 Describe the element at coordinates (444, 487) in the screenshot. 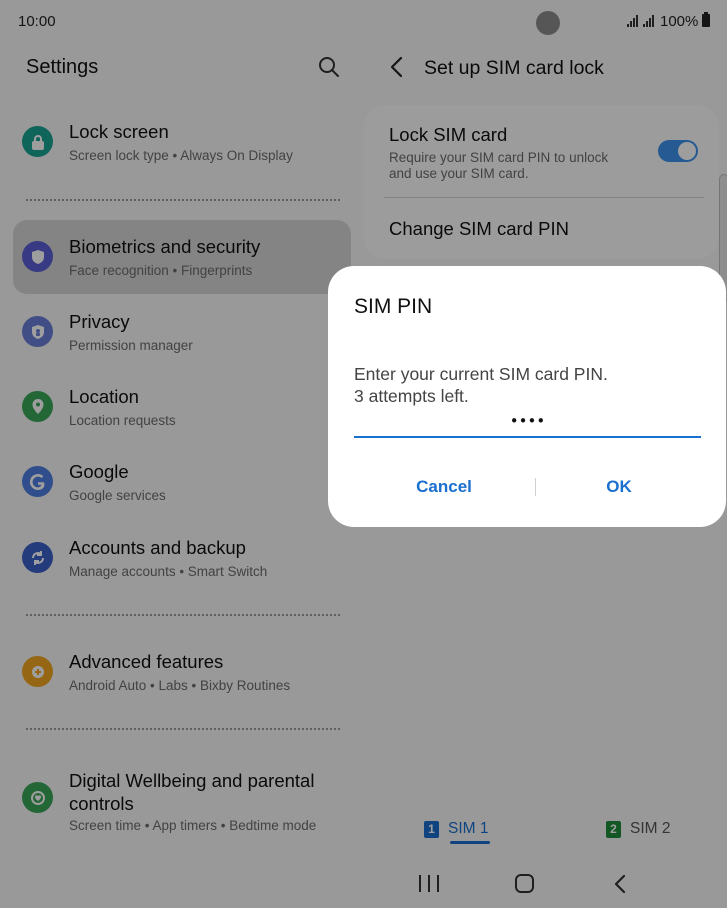

I see `cancel-button: Cancel` at that location.